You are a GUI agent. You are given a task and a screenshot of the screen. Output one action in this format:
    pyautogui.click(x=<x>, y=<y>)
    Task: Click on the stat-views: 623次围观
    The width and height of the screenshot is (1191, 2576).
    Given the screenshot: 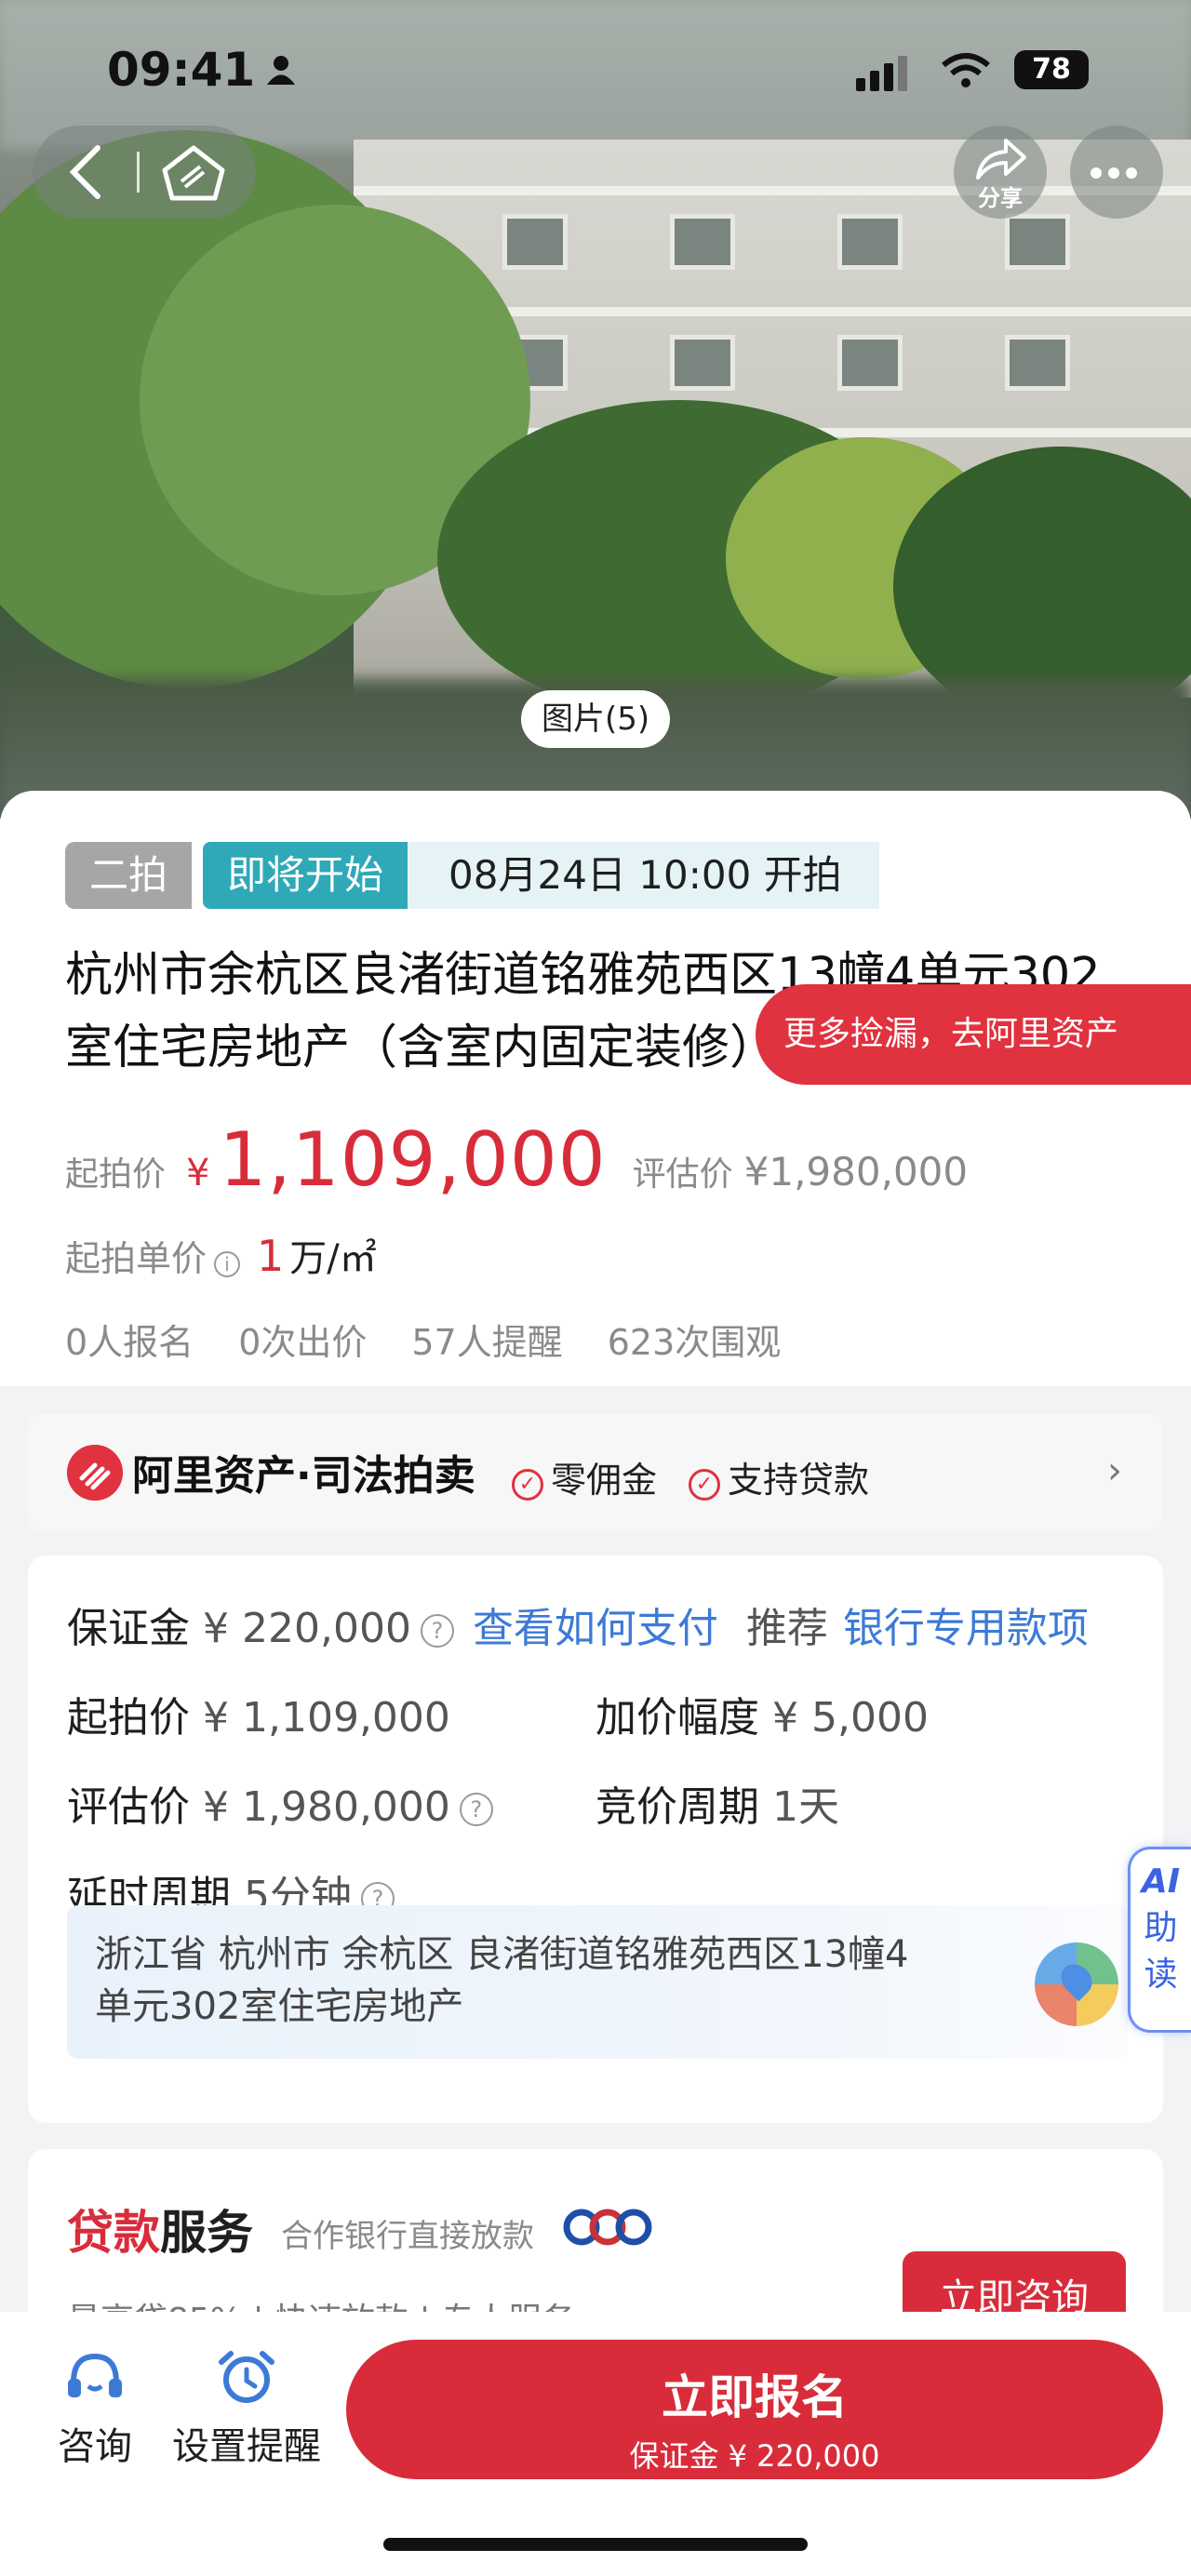 What is the action you would take?
    pyautogui.click(x=694, y=1342)
    